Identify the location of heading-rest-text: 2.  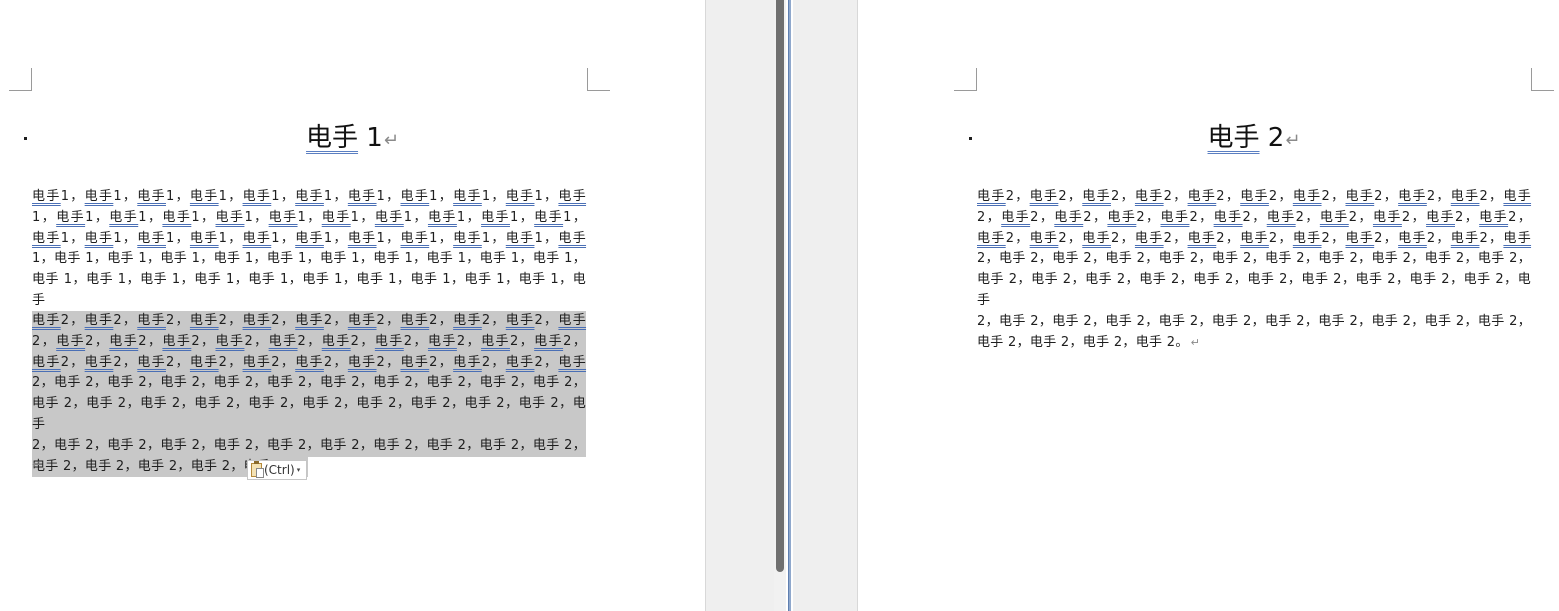
(1272, 138).